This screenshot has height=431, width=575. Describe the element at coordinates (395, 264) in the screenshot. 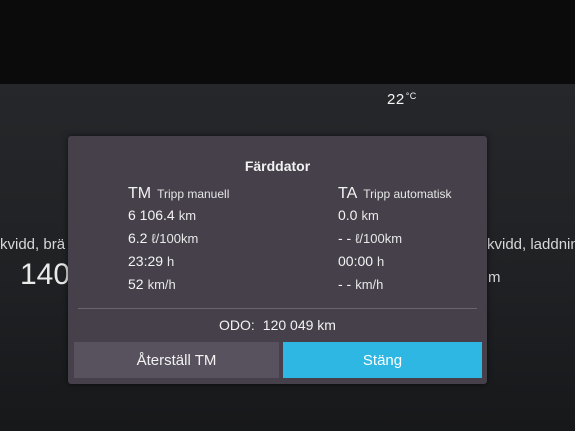

I see `trip-auto-time: 00:00 h` at that location.